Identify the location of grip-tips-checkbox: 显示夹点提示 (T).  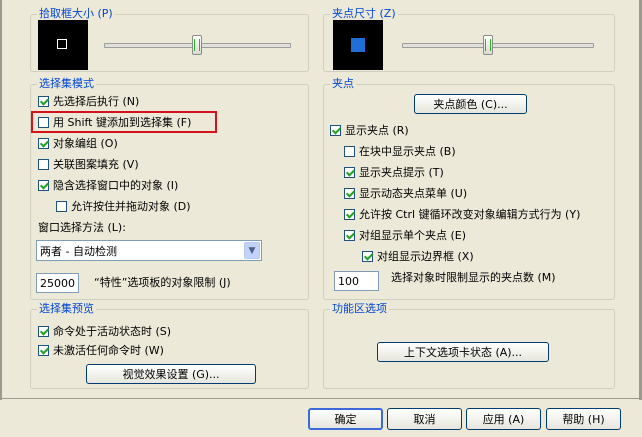
(394, 172).